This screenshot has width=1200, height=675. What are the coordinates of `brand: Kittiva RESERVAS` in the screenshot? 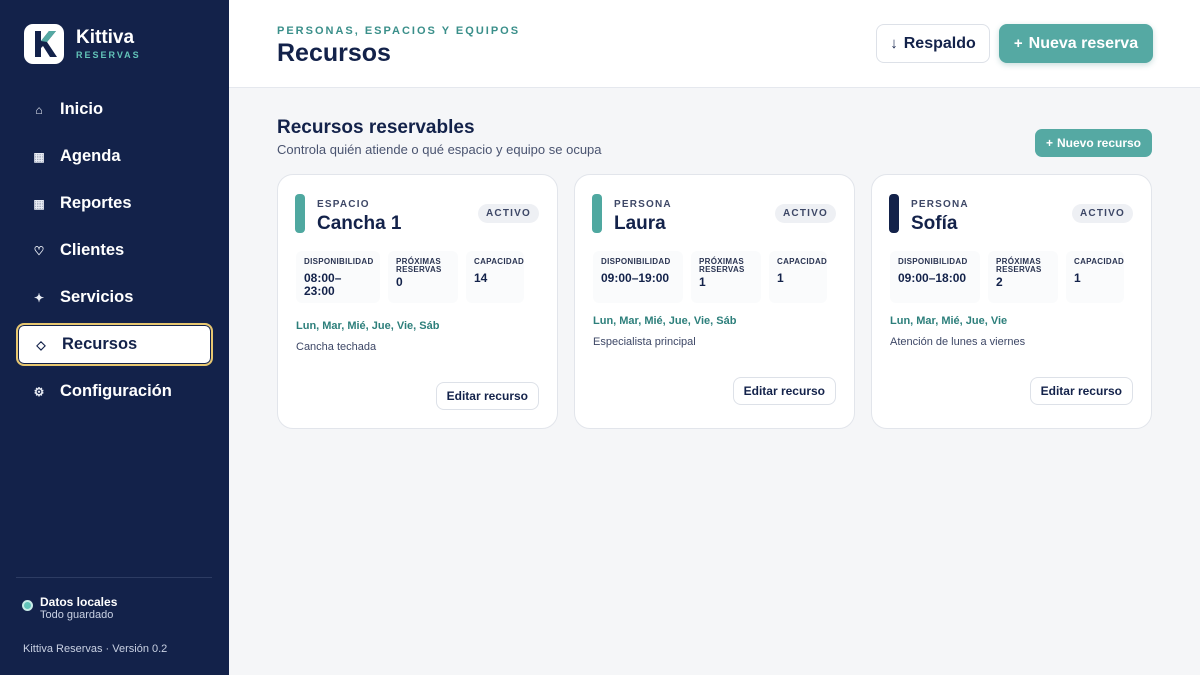 It's located at (82, 44).